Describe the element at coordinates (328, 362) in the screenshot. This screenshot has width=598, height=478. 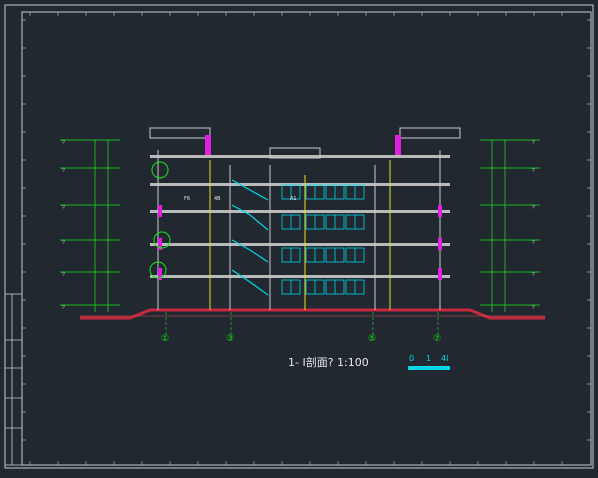
I see `drawing-title: 1- I剖面? 1:100` at that location.